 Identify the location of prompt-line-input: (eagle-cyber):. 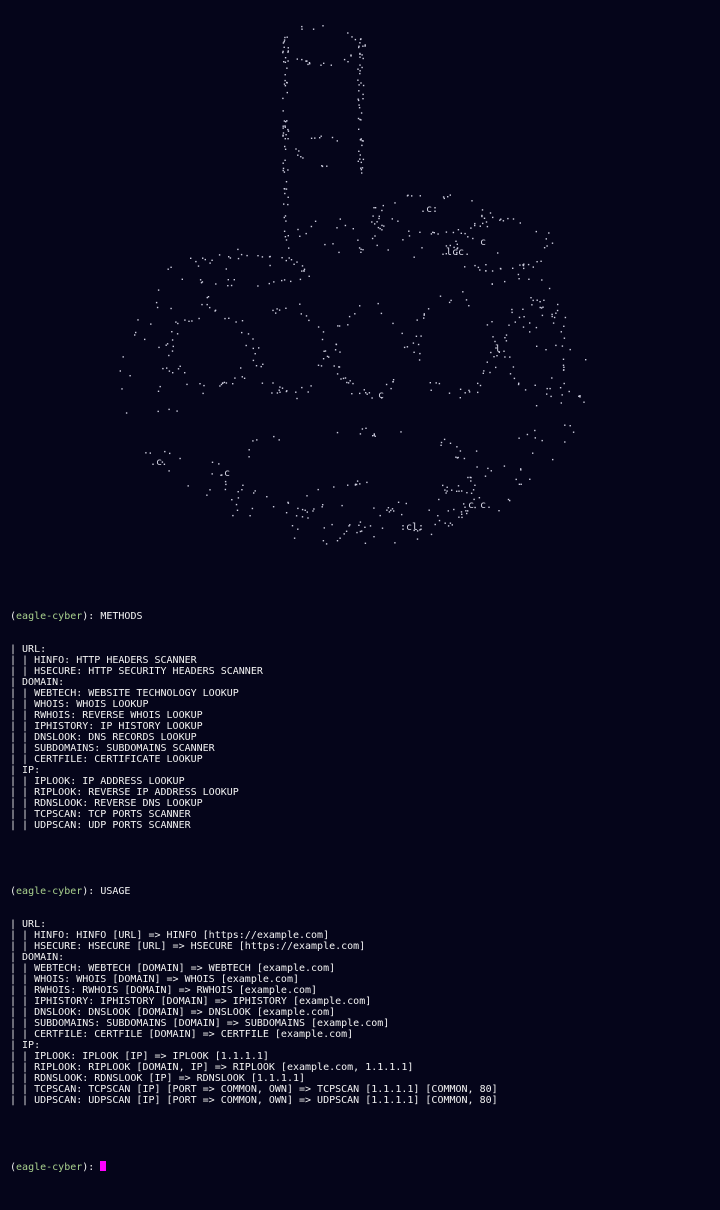
(360, 1167).